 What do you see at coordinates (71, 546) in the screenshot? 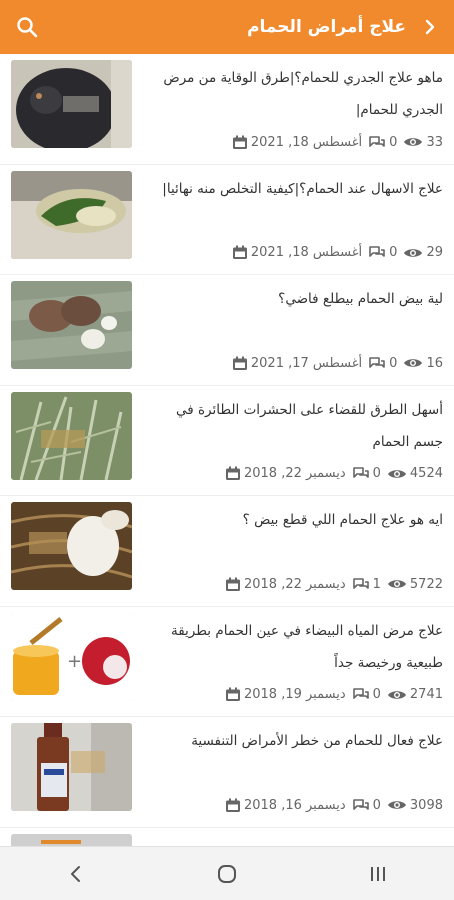
I see `article-thumbnail-nest-egg` at bounding box center [71, 546].